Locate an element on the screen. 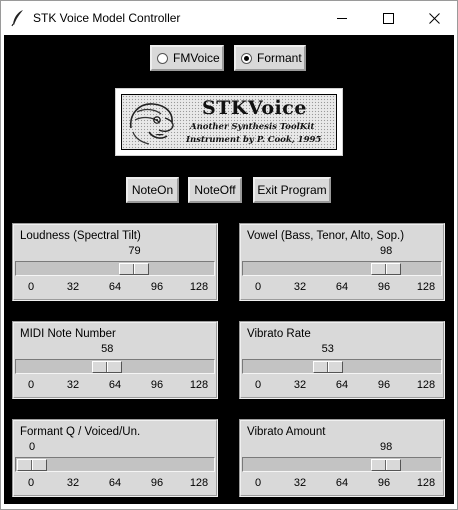 This screenshot has height=510, width=458. feather-icon is located at coordinates (17, 18).